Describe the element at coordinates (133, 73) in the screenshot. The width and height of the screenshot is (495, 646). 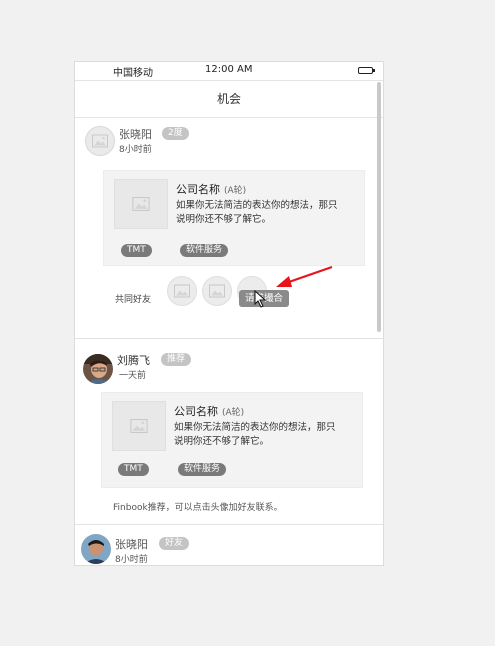
I see `carrier-label: 中国移动` at that location.